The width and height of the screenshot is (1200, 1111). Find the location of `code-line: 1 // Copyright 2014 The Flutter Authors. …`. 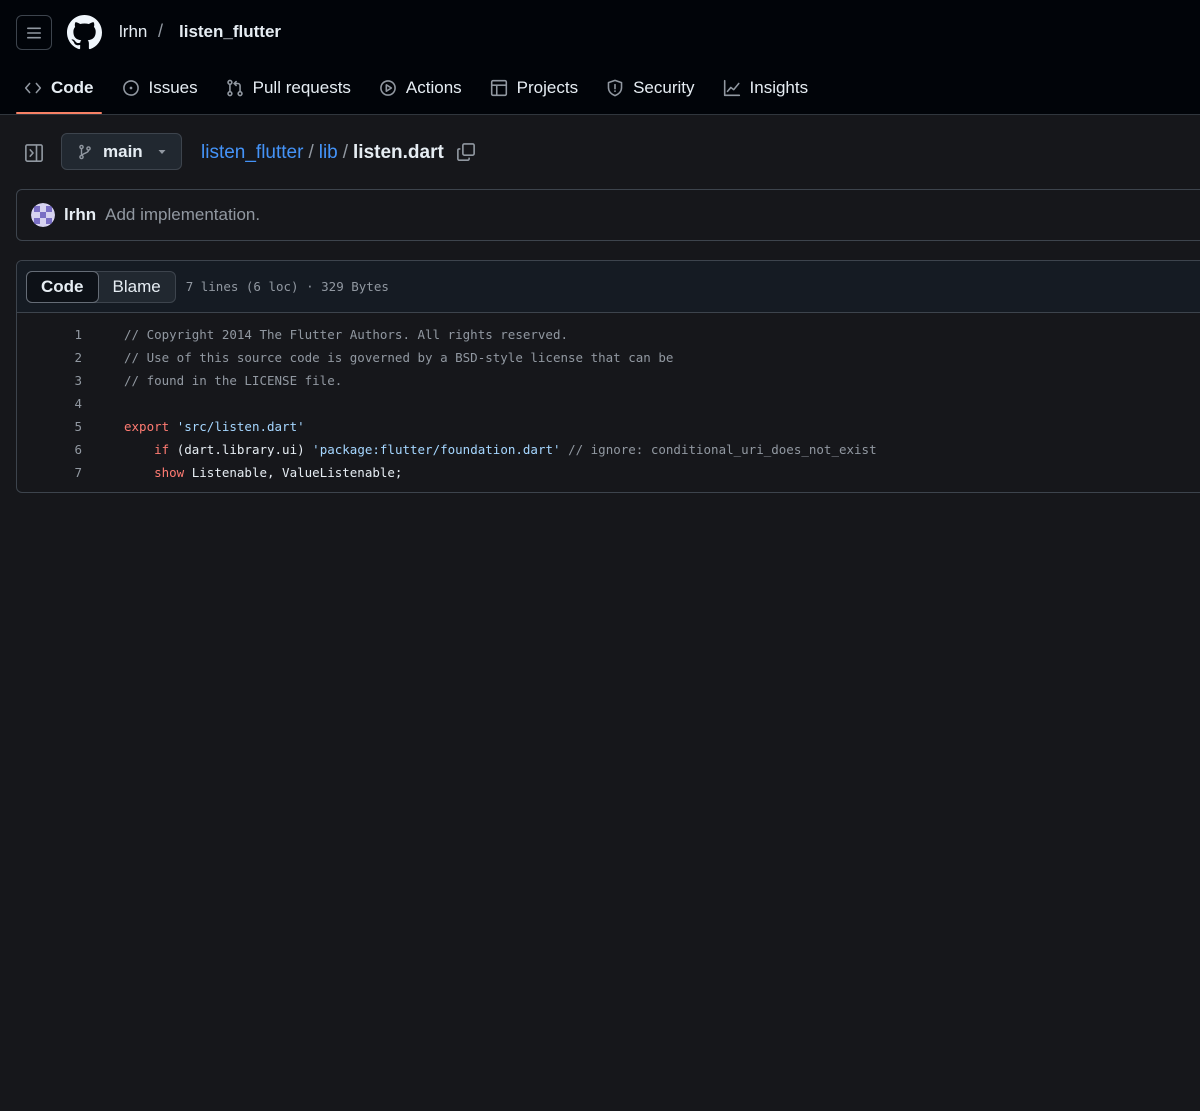

code-line: 1 // Copyright 2014 The Flutter Authors. … is located at coordinates (608, 334).